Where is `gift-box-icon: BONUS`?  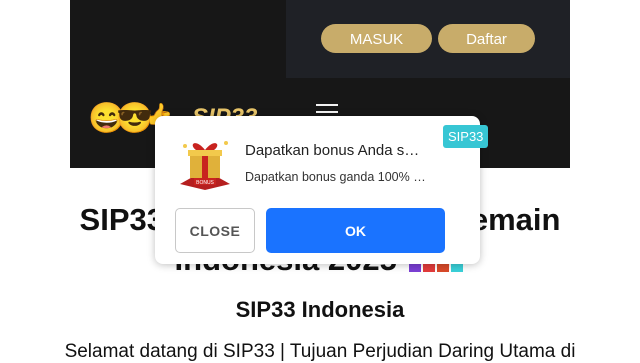
gift-box-icon: BONUS is located at coordinates (205, 165).